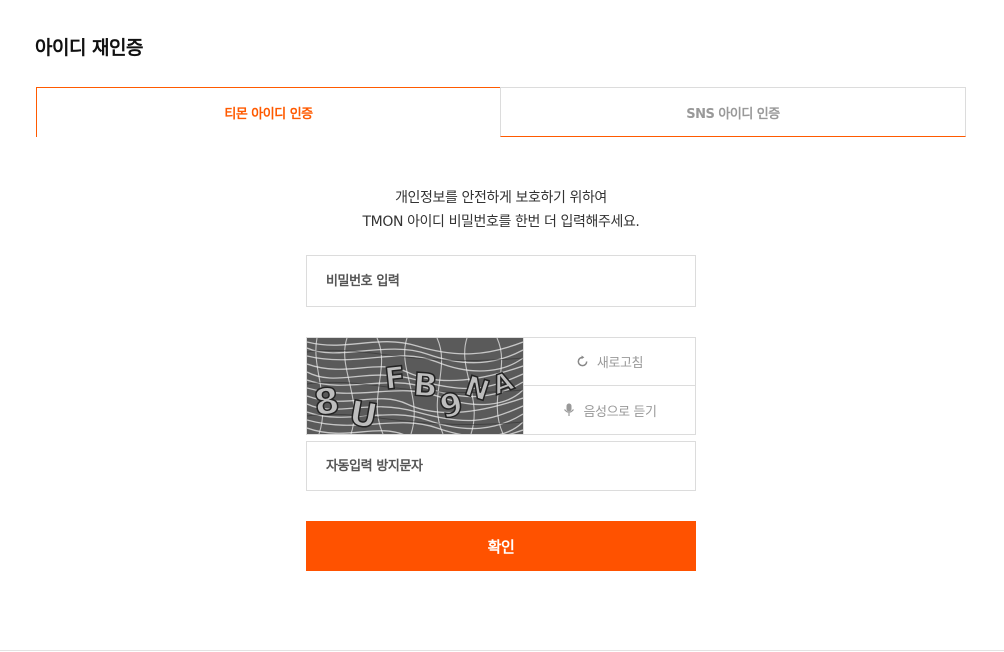 The height and width of the screenshot is (652, 1004). I want to click on captcha-image: 8 U F B 9 N A, so click(415, 386).